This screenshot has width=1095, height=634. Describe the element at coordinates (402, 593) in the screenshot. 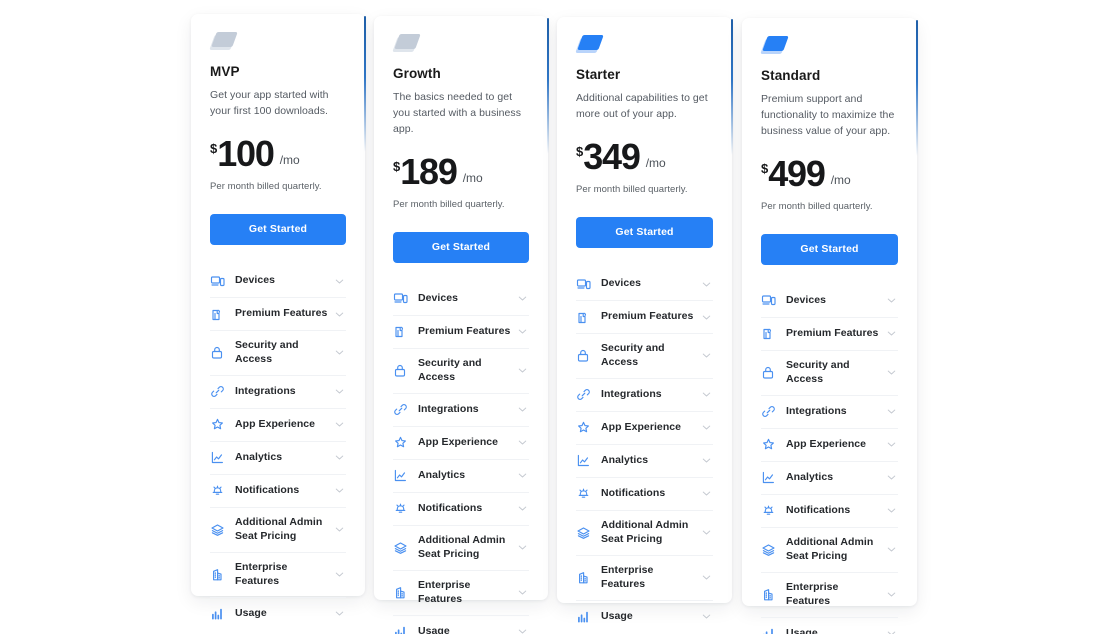

I see `building-icon` at that location.